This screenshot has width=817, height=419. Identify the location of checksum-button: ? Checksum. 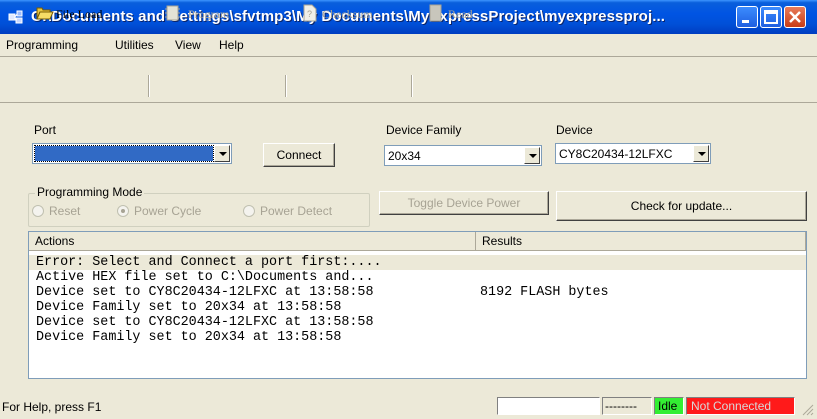
(352, 14).